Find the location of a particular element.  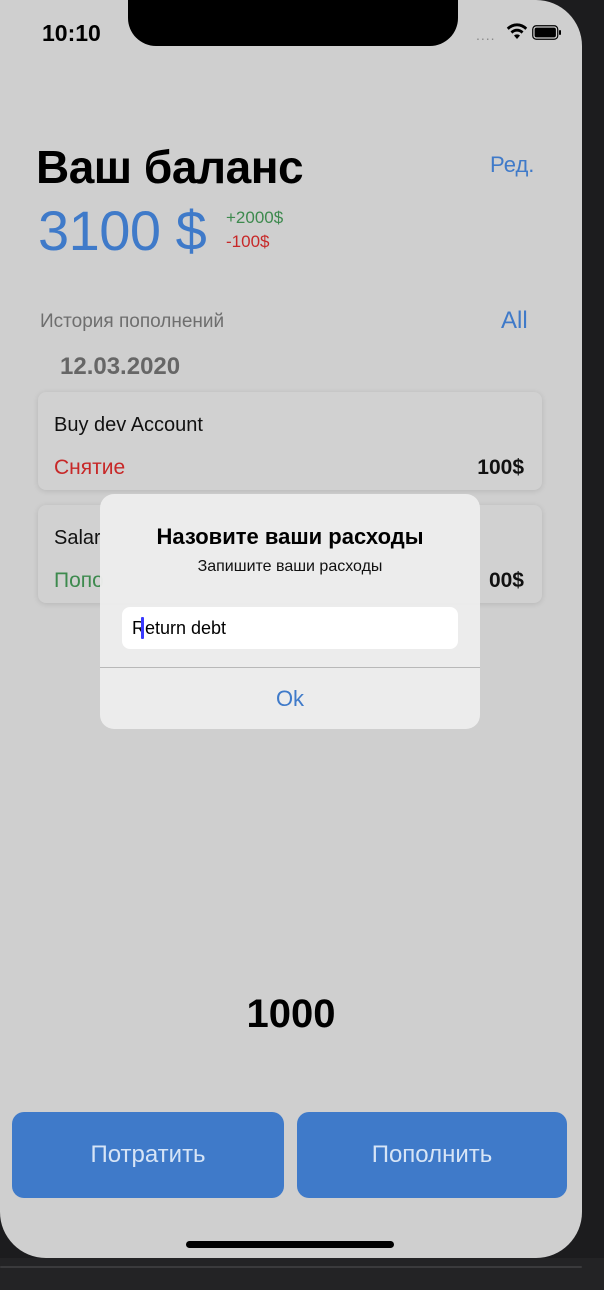

expense-name-value: Return debt is located at coordinates (179, 627).